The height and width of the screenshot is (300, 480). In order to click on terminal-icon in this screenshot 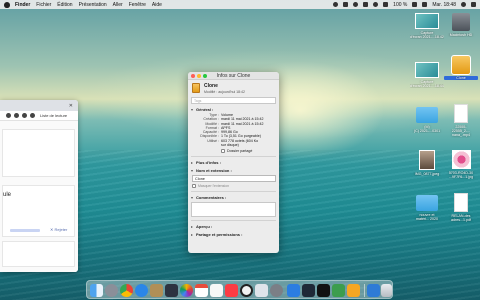, I will do `click(323, 290)`.